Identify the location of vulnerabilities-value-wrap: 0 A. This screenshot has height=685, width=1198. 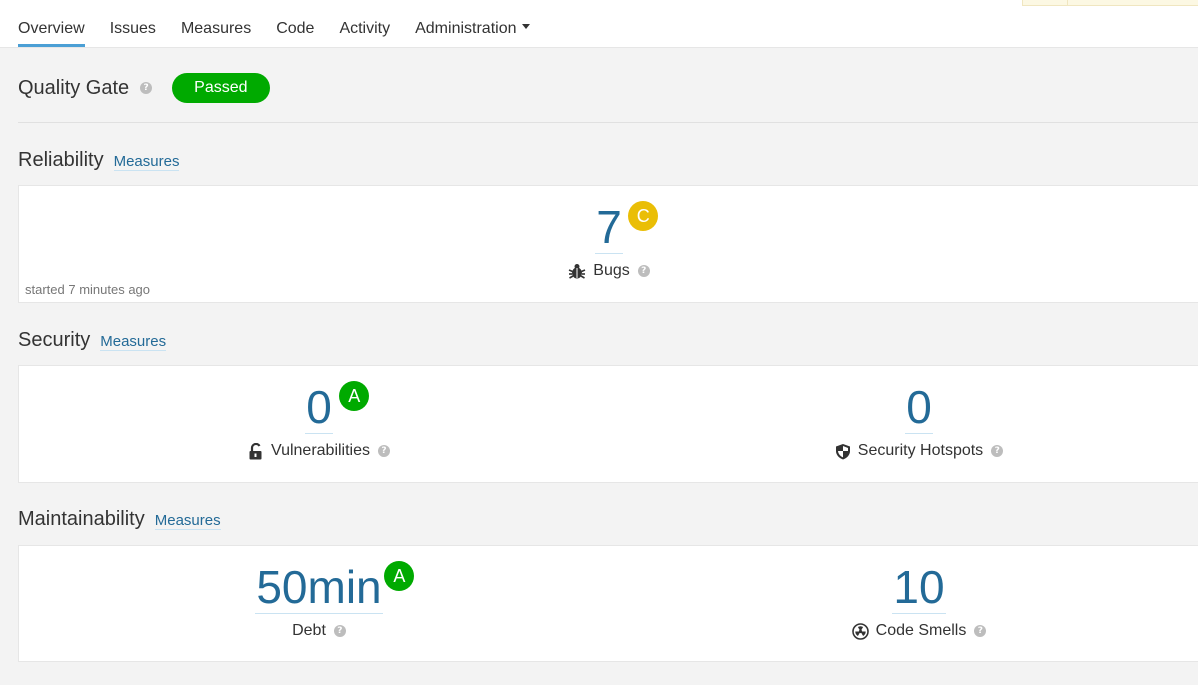
(337, 407).